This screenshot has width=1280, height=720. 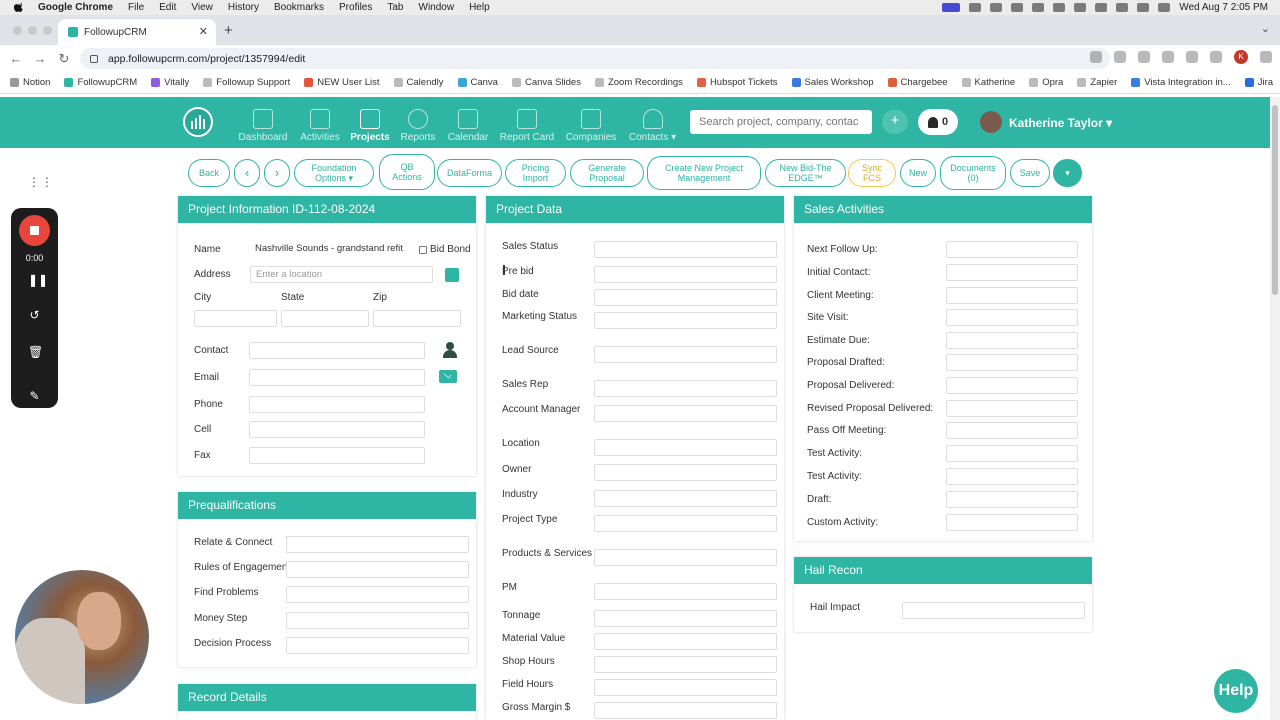 I want to click on browser-tab: FollowupCRM ✕, so click(x=137, y=32).